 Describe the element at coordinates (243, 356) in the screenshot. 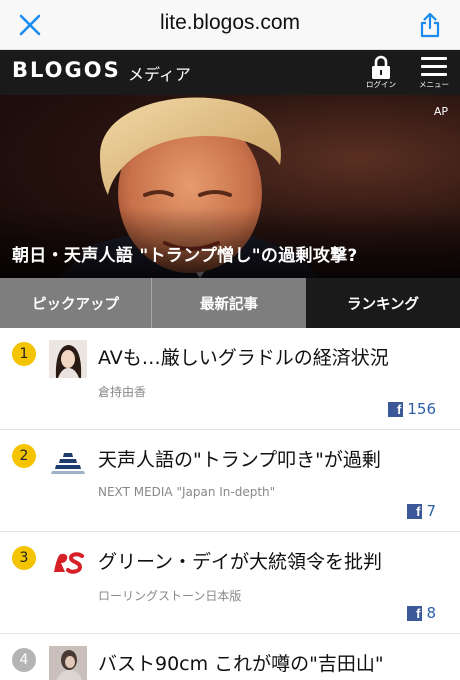

I see `article-title: AVも…厳しいグラドルの経済状況` at that location.